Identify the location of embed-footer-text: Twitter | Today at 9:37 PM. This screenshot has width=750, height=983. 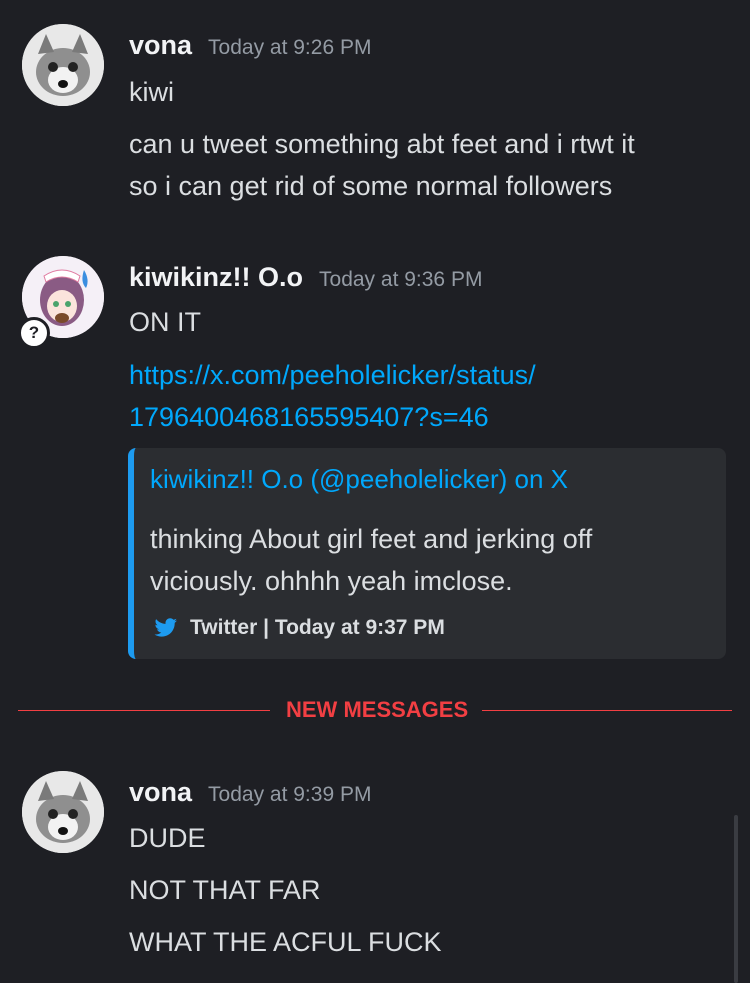
(317, 627).